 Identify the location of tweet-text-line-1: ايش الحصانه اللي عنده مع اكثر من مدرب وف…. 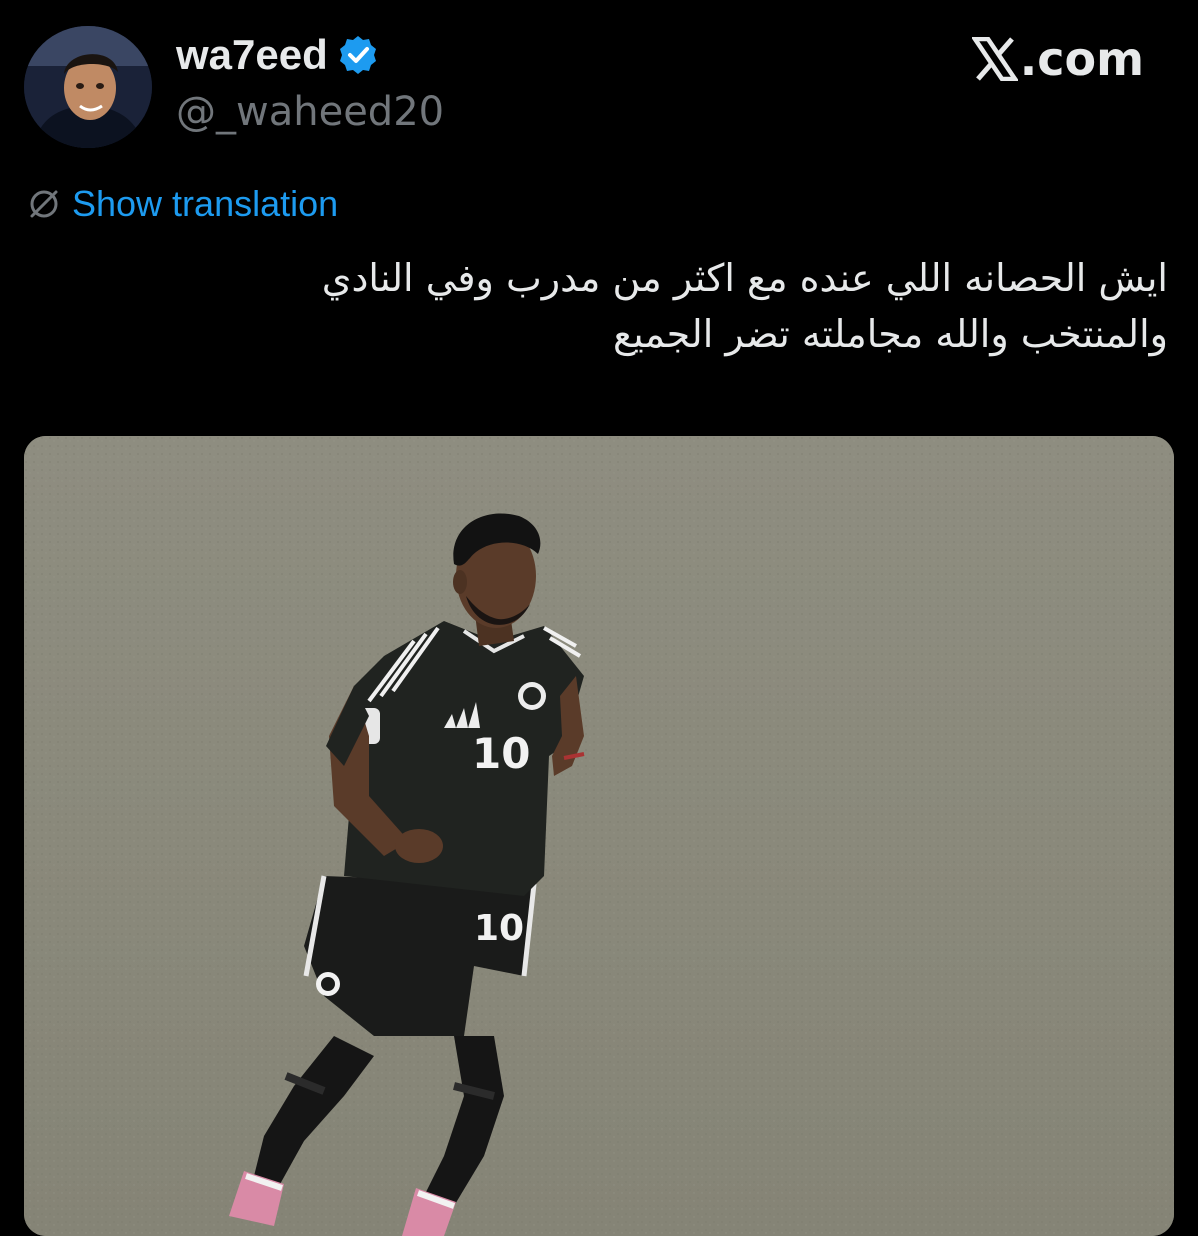
(744, 278).